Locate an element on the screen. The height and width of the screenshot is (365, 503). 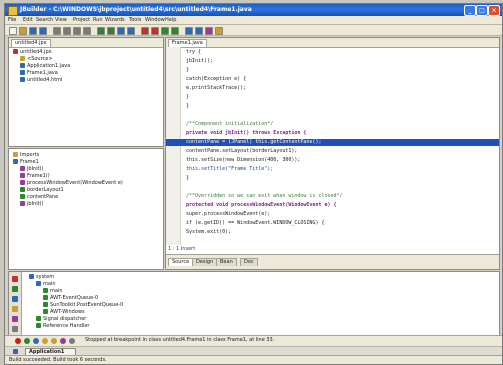
tab-frame1-java: Frame1.java is located at coordinates (187, 43).